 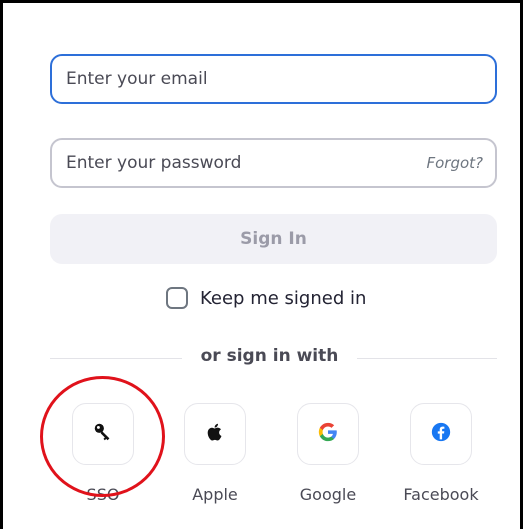 I want to click on password-field-container: Forgot?, so click(x=273, y=163).